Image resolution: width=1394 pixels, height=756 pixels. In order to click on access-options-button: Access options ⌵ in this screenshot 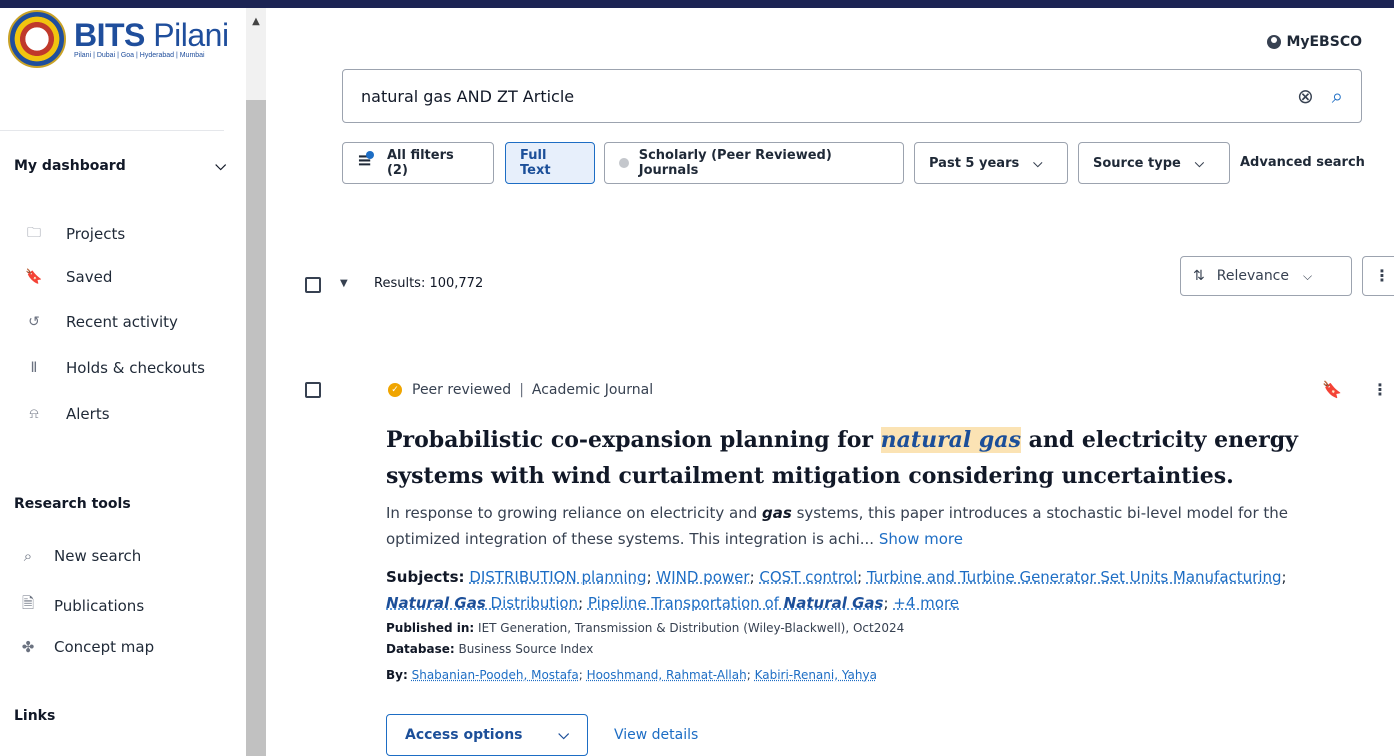, I will do `click(487, 735)`.